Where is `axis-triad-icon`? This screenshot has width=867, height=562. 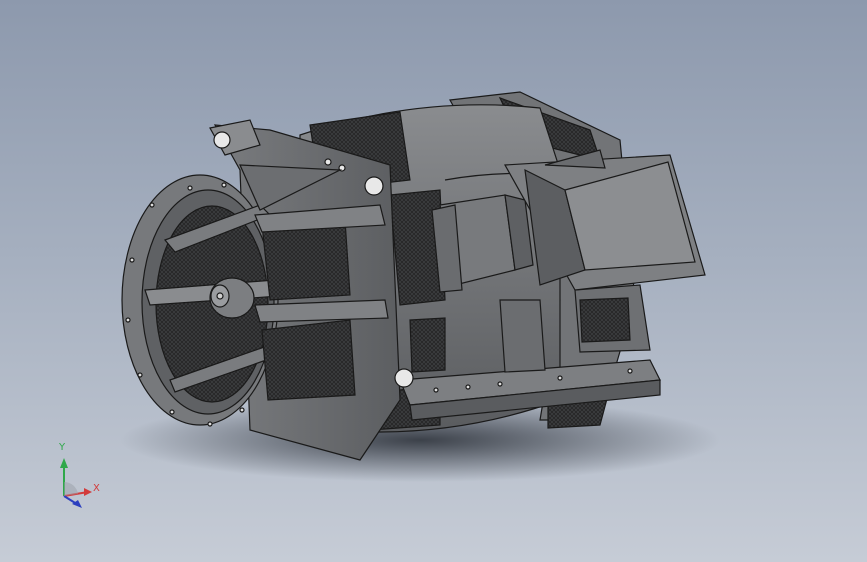
axis-triad-icon is located at coordinates (76, 483).